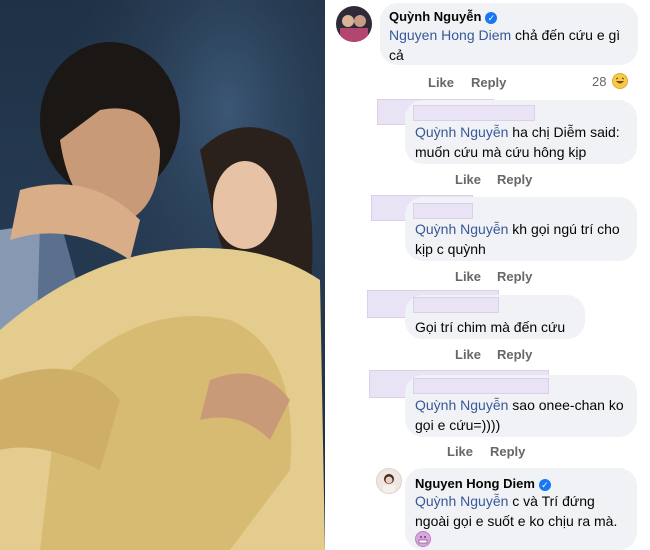  What do you see at coordinates (490, 327) in the screenshot?
I see `comment-text: Gọi trí chim mà đến cứu` at bounding box center [490, 327].